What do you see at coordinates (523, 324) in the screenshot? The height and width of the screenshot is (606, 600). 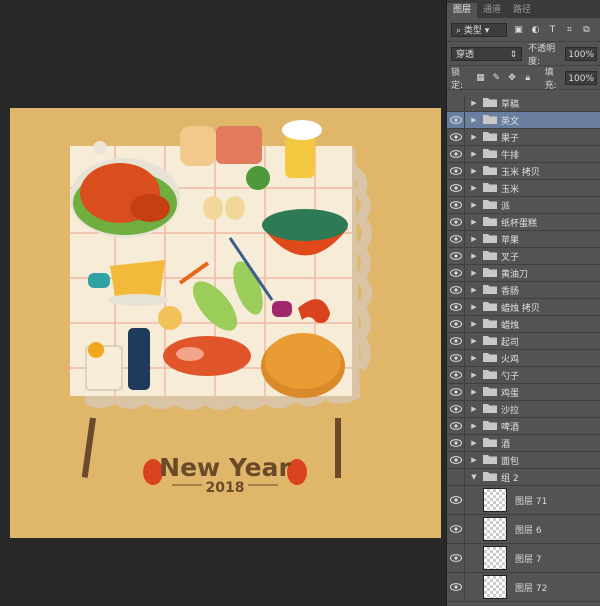 I see `layer-group-row: ▶ 蜡烛` at bounding box center [523, 324].